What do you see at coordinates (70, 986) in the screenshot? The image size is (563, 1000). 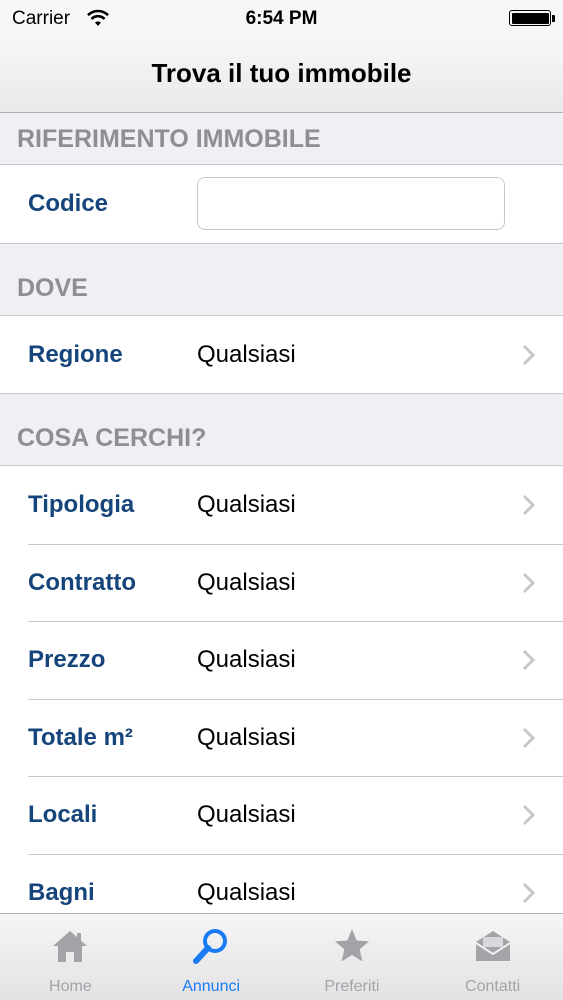 I see `tab-home-label: Home` at bounding box center [70, 986].